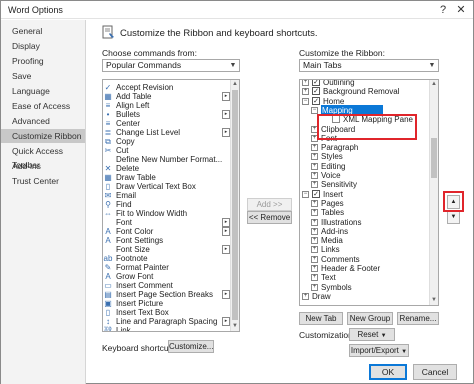  Describe the element at coordinates (374, 350) in the screenshot. I see `import-export-label: Import/Export` at that location.